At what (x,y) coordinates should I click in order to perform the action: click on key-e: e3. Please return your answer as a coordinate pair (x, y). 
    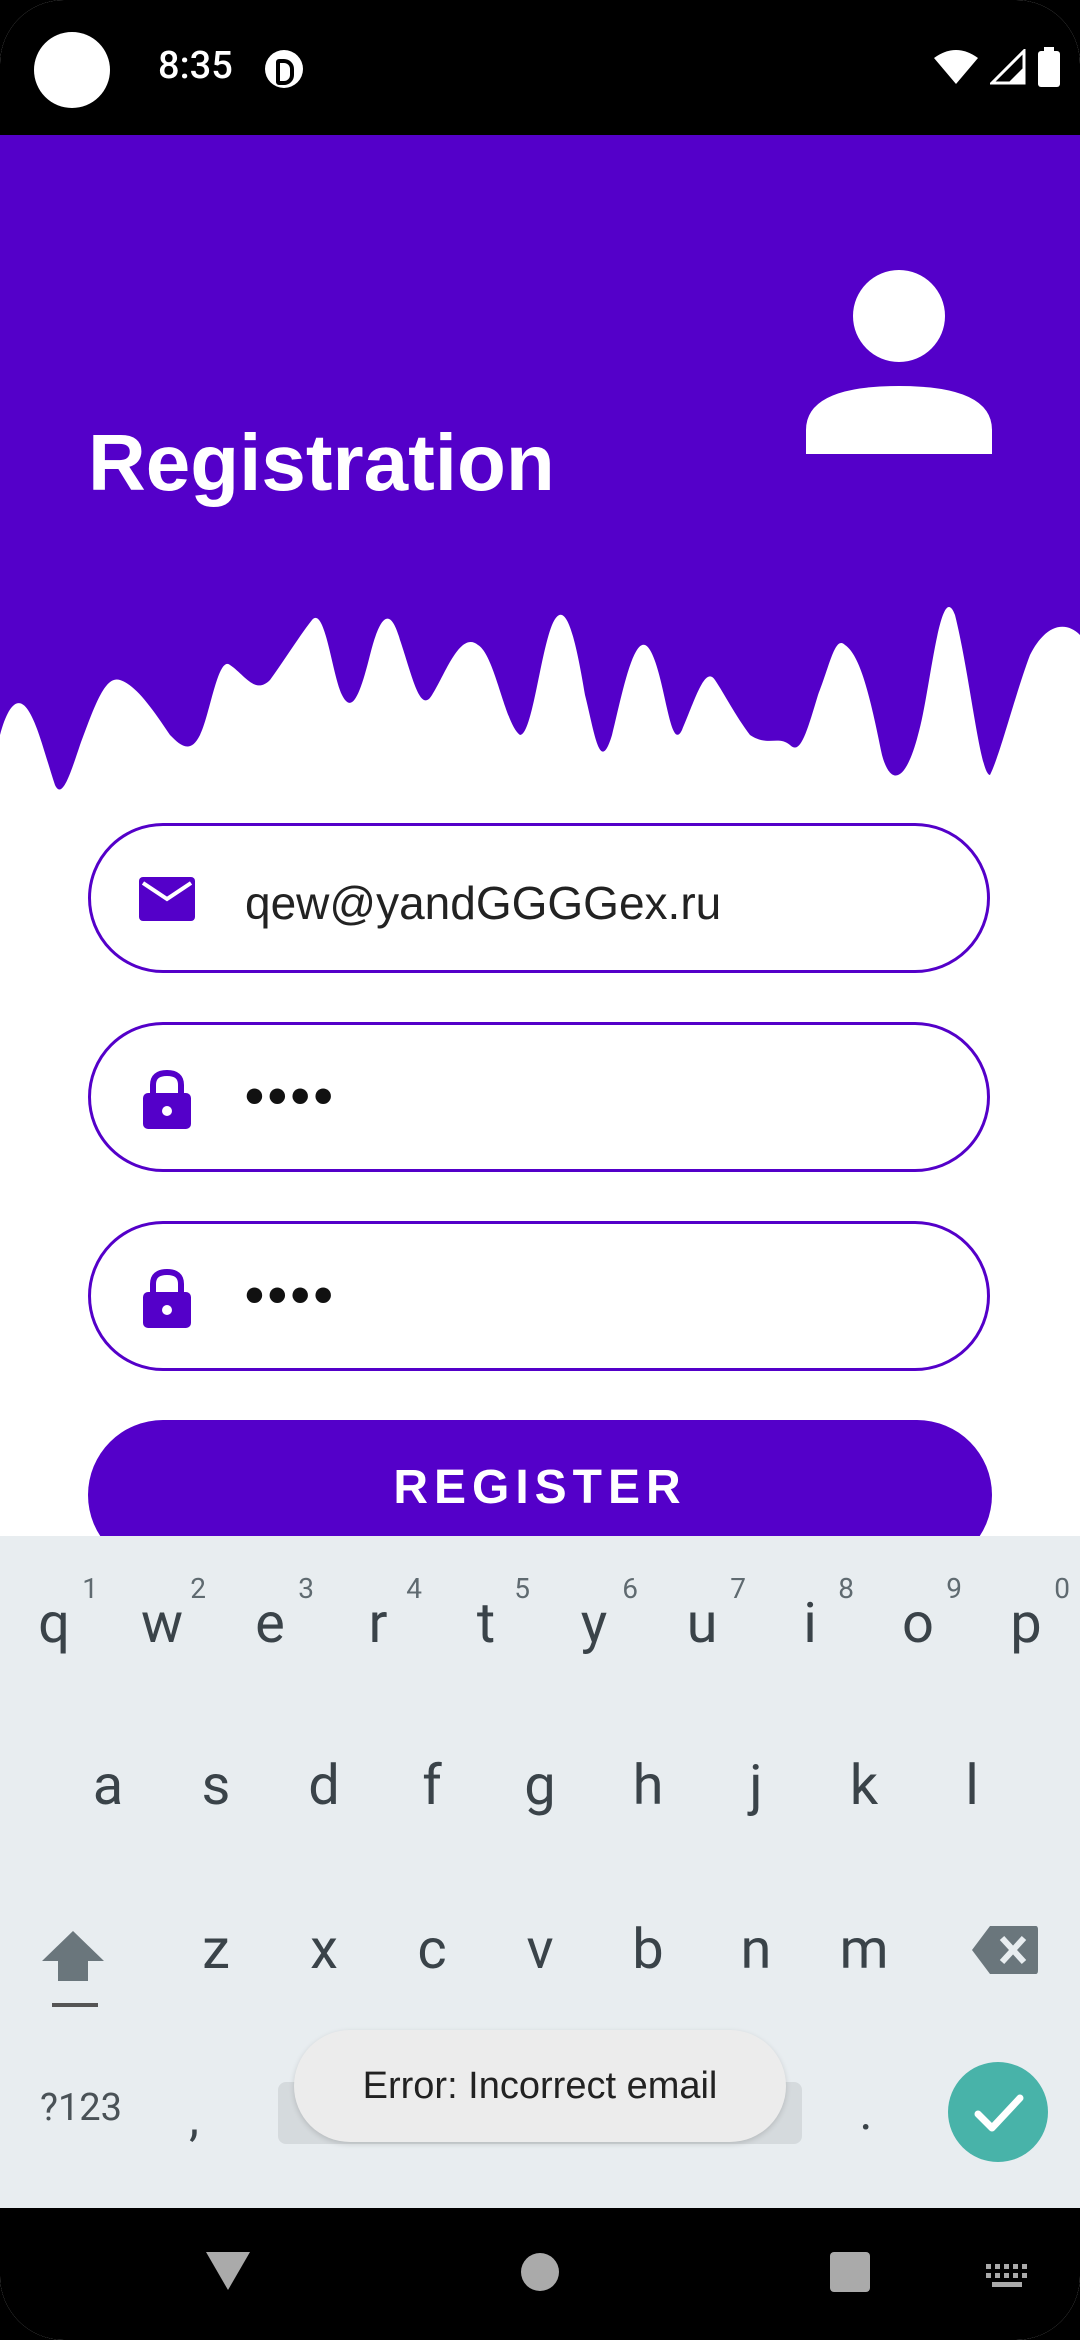
    Looking at the image, I should click on (270, 1614).